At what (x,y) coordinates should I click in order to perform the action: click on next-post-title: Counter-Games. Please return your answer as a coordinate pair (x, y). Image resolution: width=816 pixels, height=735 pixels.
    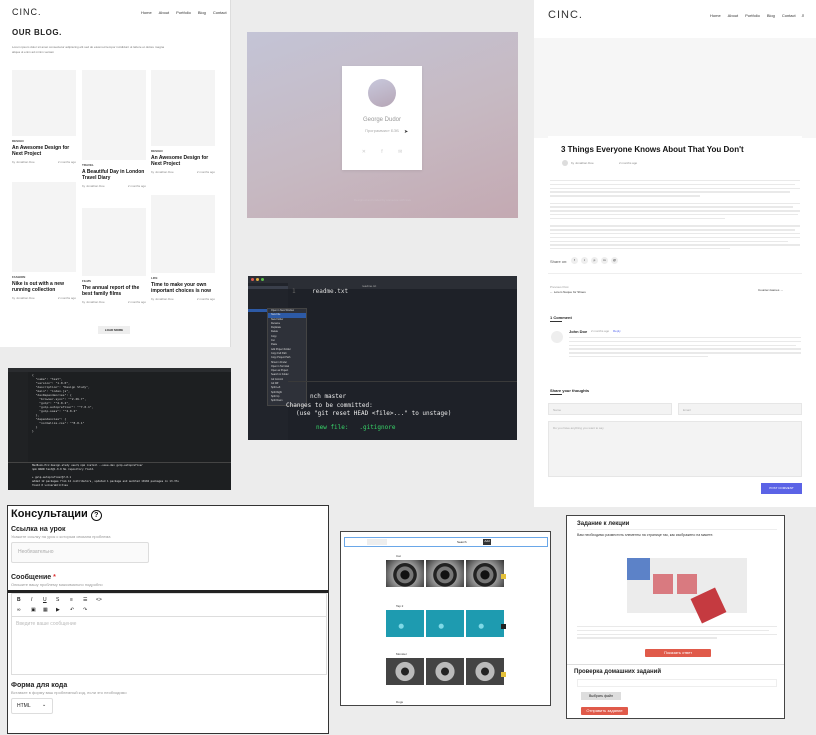
    Looking at the image, I should click on (768, 290).